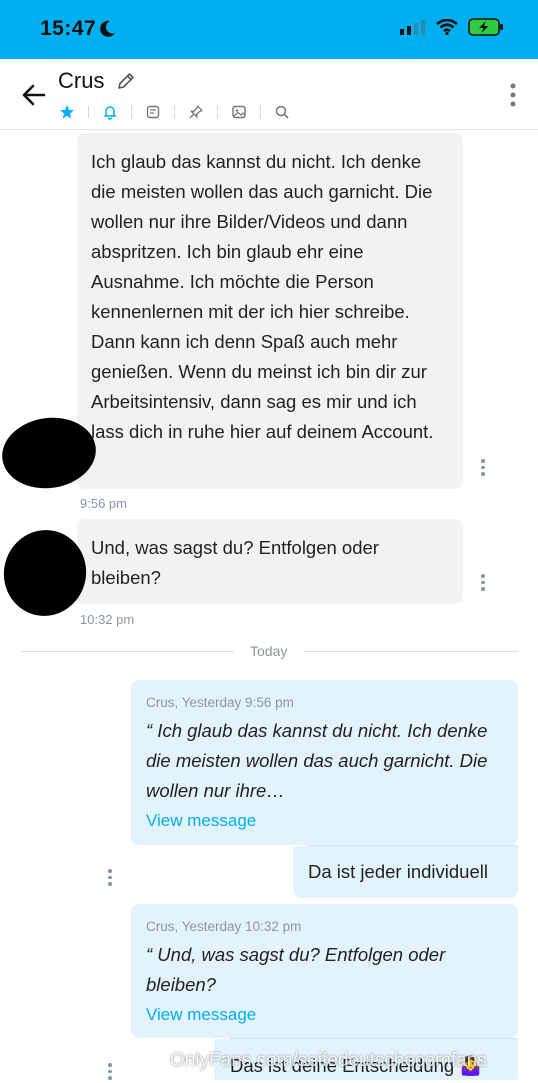  Describe the element at coordinates (67, 112) in the screenshot. I see `star-icon` at that location.